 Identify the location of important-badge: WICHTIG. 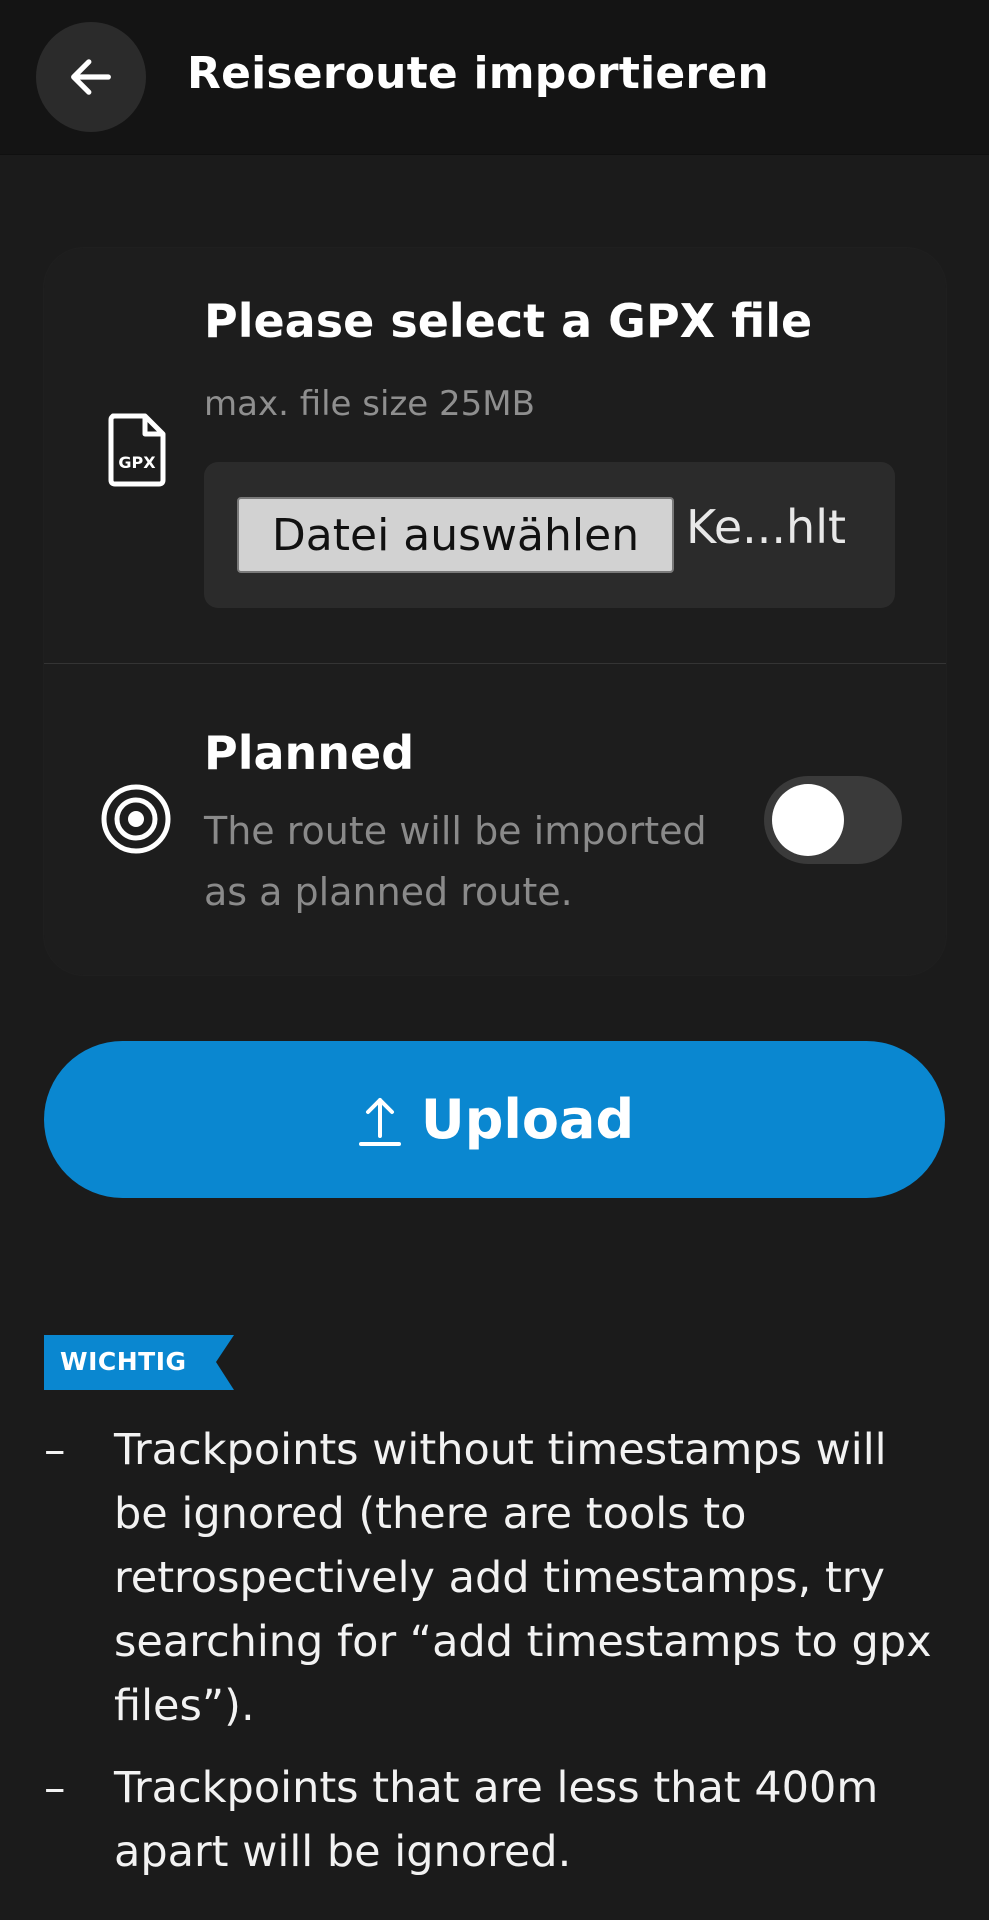
(139, 1362).